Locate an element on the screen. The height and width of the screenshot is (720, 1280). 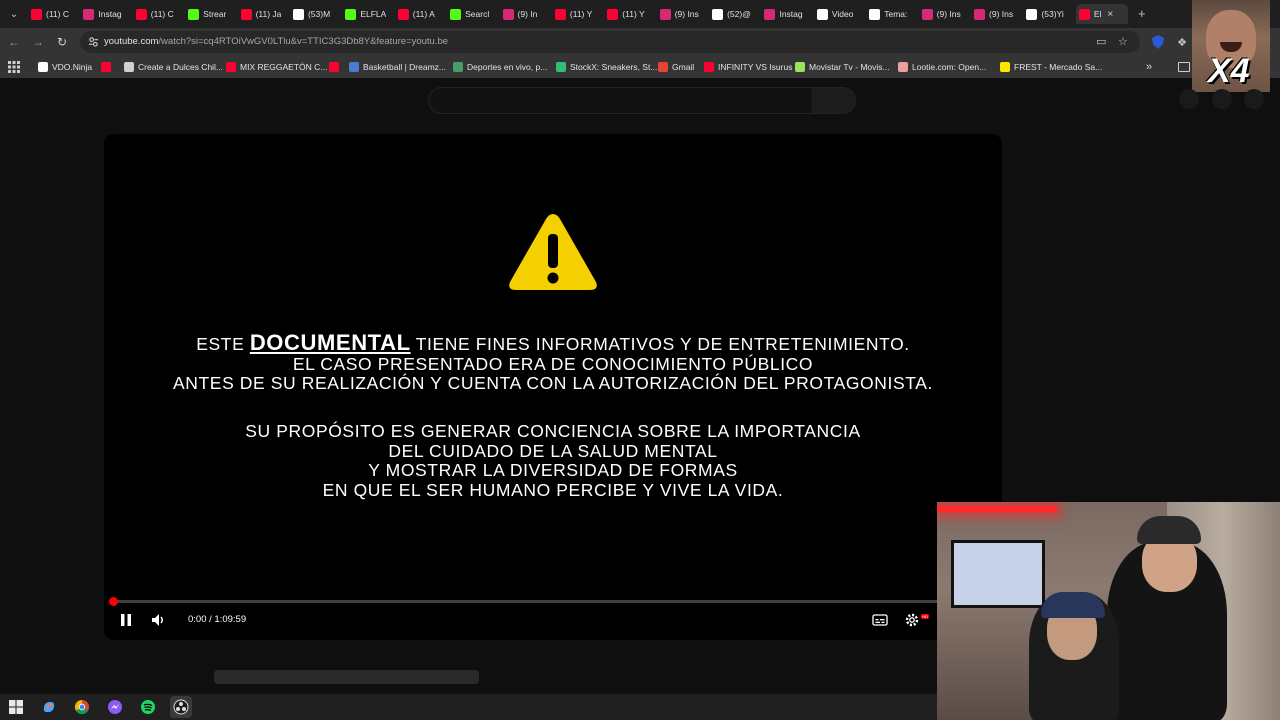
windows-taskbar is located at coordinates (468, 707).